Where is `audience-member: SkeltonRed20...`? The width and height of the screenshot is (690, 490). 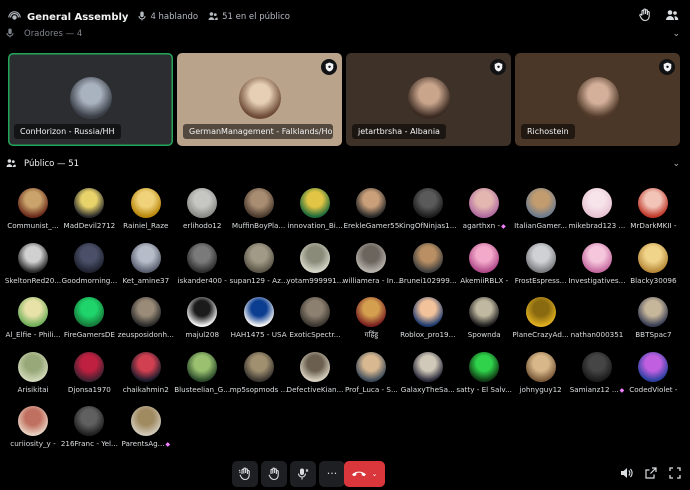 audience-member: SkeltonRed20... is located at coordinates (33, 265).